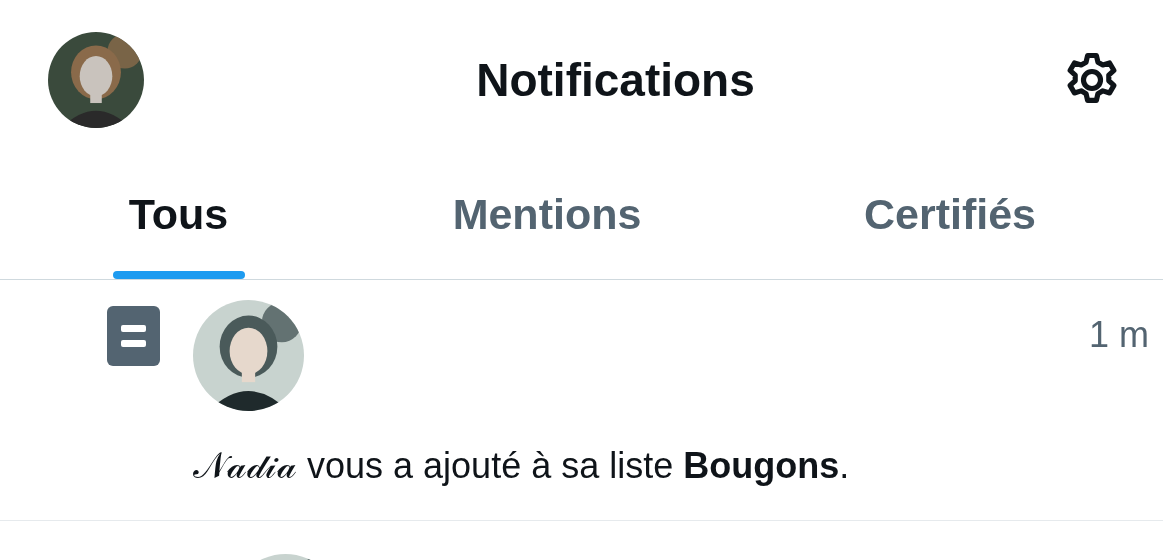 This screenshot has width=1163, height=560. What do you see at coordinates (547, 219) in the screenshot?
I see `tab: Mentions` at bounding box center [547, 219].